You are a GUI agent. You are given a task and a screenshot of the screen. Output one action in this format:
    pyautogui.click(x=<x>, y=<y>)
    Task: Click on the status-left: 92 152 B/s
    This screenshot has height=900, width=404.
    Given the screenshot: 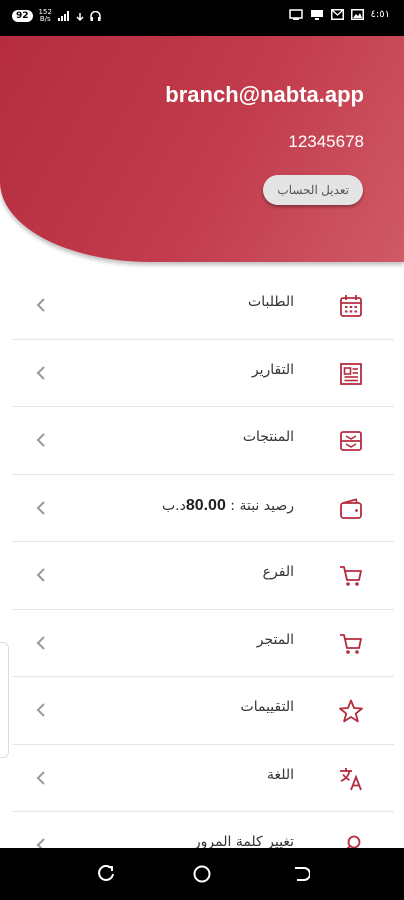 What is the action you would take?
    pyautogui.click(x=56, y=16)
    